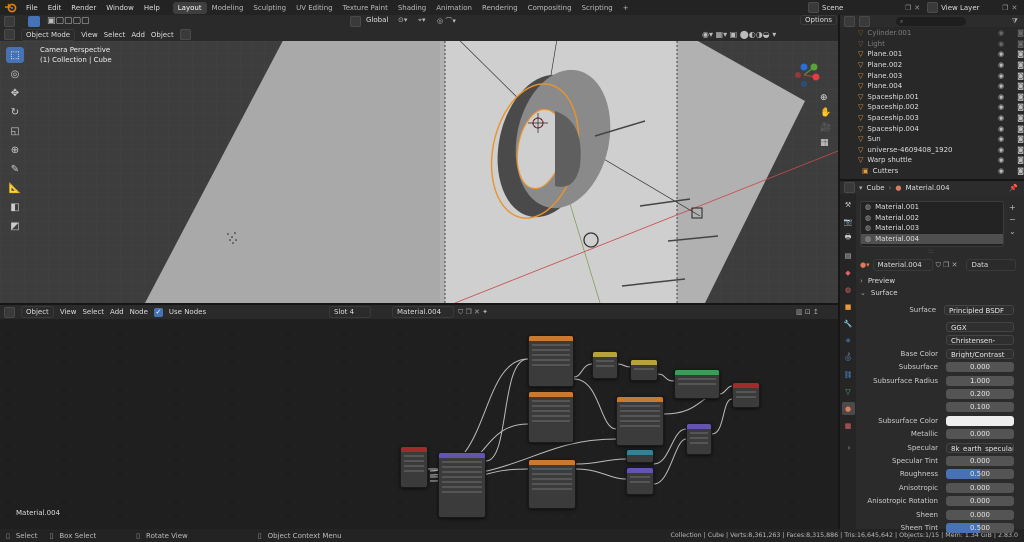  Describe the element at coordinates (848, 238) in the screenshot. I see `output-tab-icon: 🖶` at that location.